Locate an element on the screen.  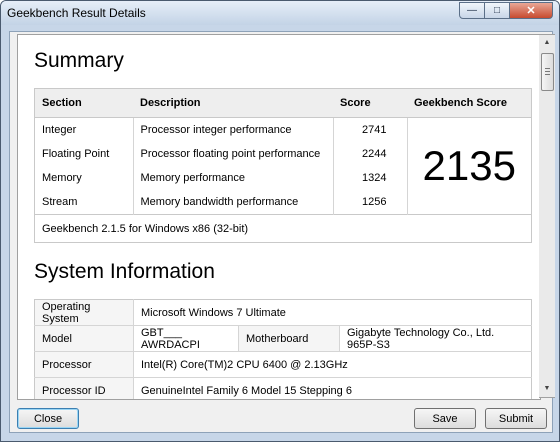
close-button: Close is located at coordinates (48, 418).